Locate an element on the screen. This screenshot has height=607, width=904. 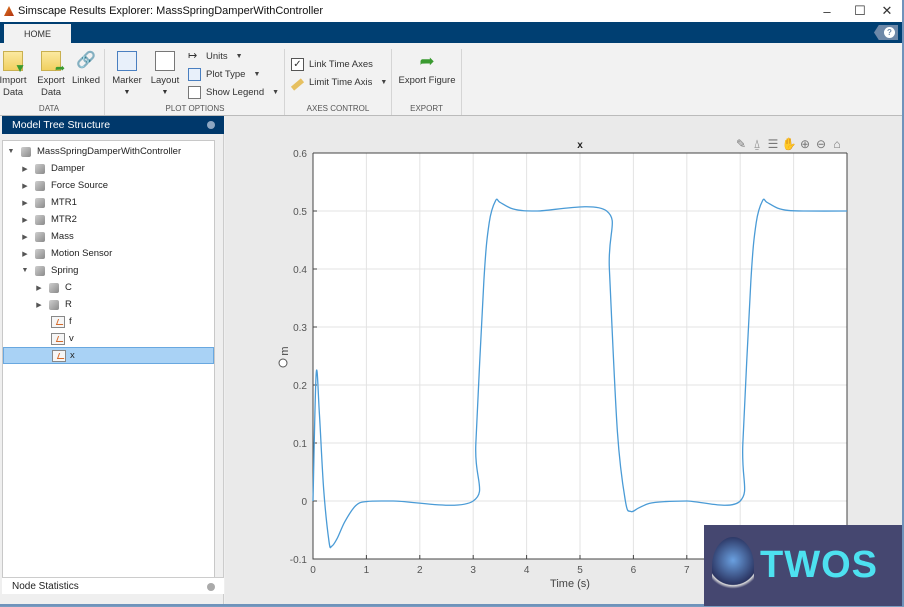
brush-icon: ✎ is located at coordinates (741, 144).